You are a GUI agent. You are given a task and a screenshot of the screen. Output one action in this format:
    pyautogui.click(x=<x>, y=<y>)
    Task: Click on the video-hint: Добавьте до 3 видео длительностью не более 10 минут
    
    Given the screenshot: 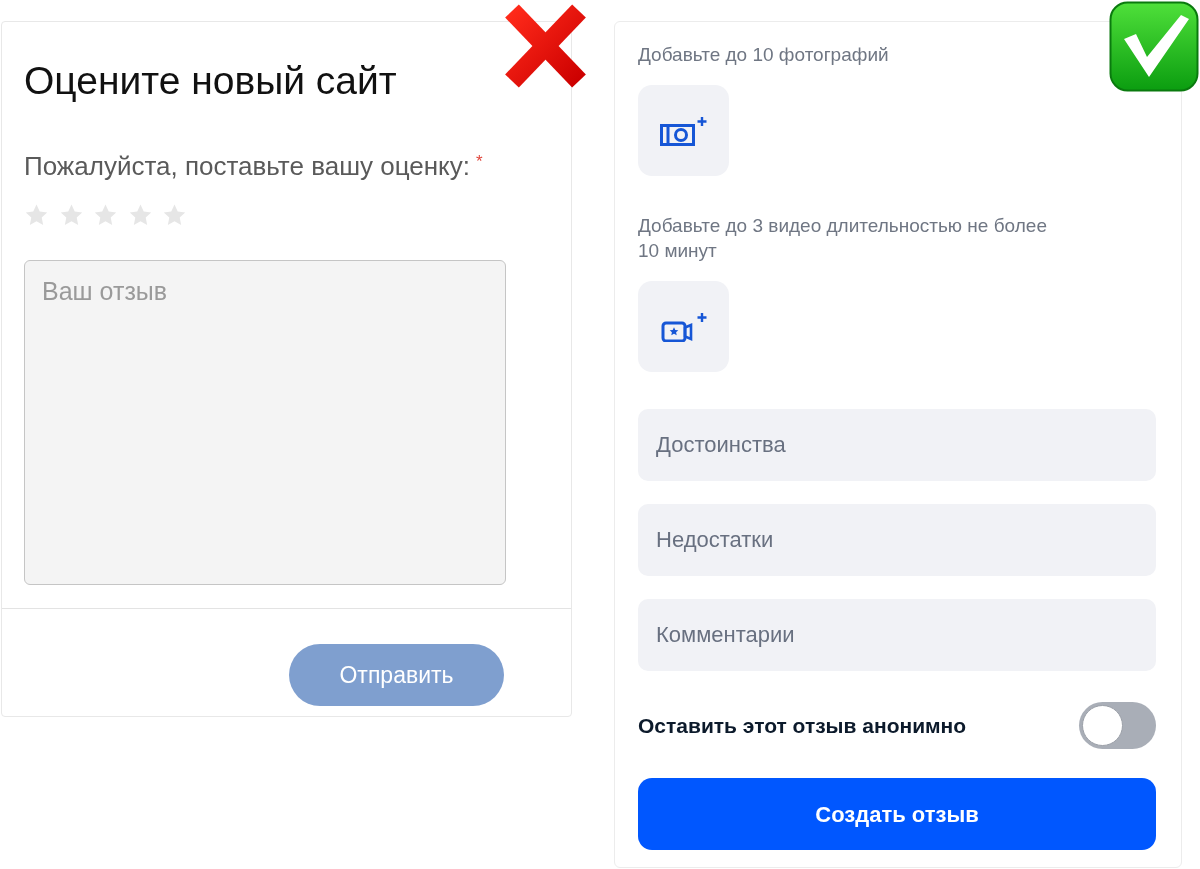 What is the action you would take?
    pyautogui.click(x=843, y=238)
    